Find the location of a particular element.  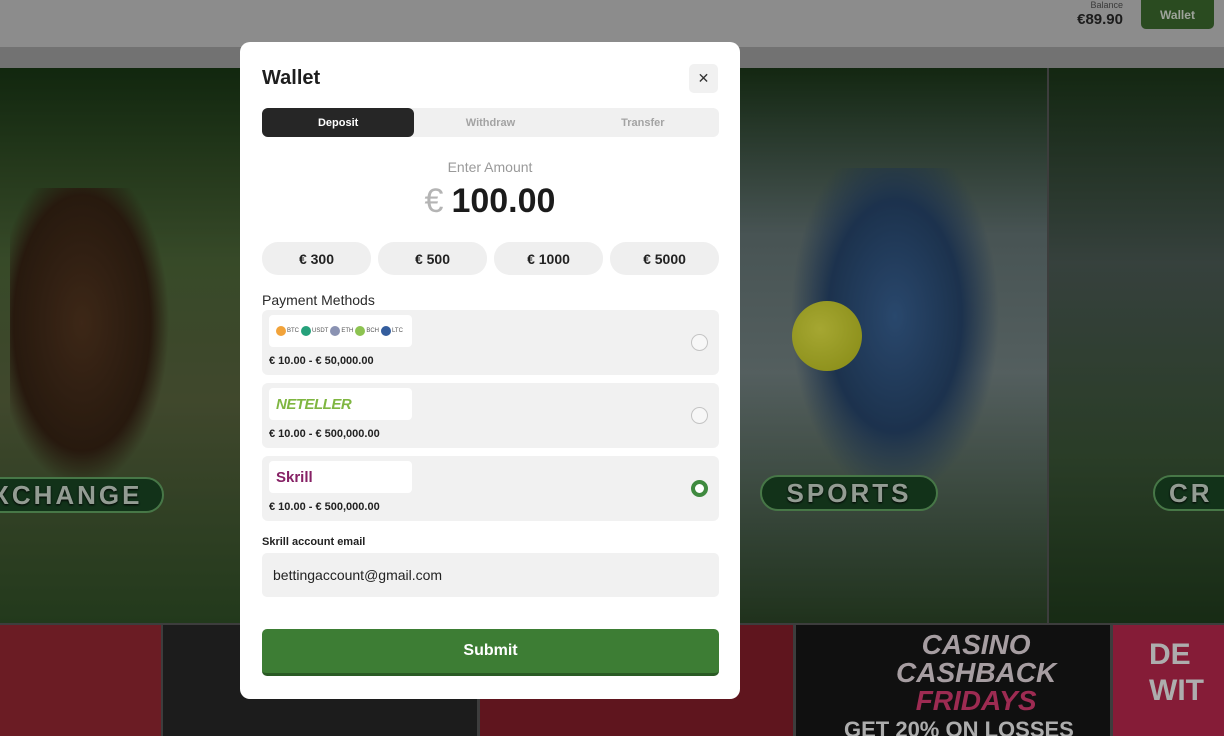

submit-button: Submit is located at coordinates (490, 652).